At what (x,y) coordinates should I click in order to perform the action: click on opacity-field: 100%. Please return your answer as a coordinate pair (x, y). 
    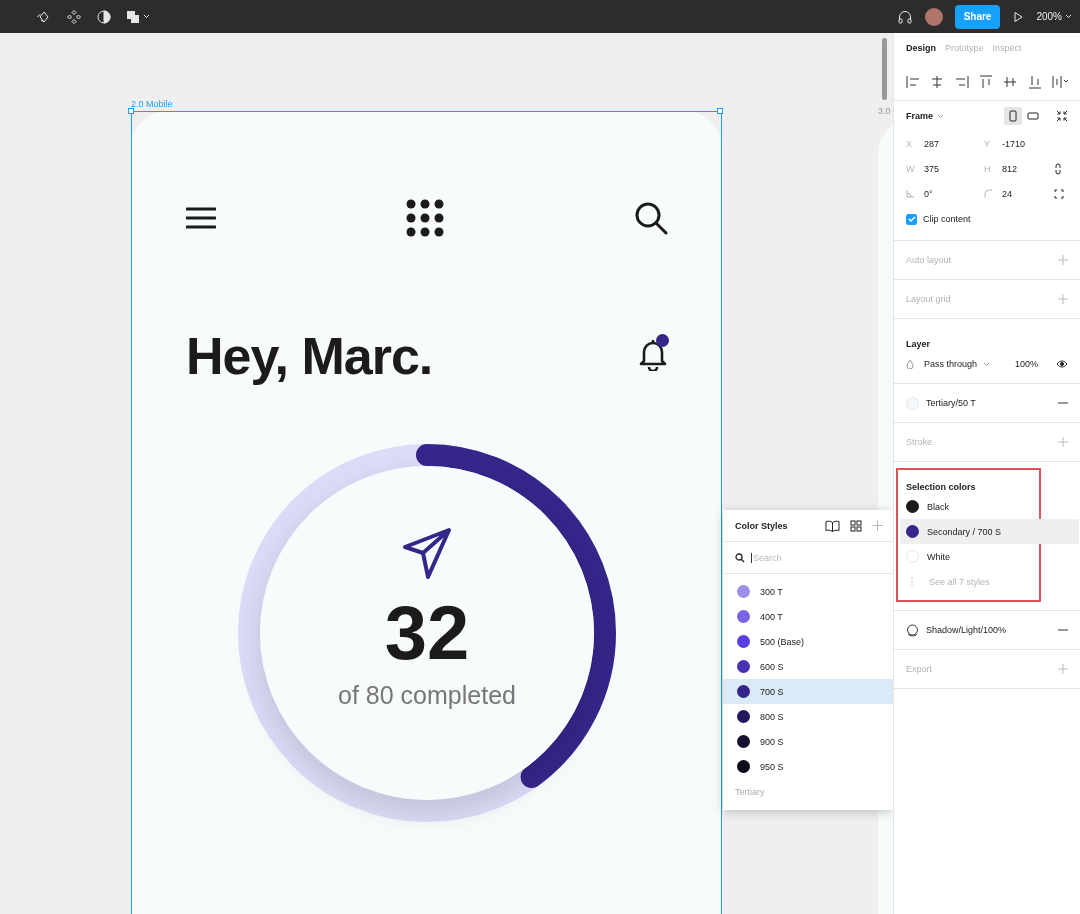
    Looking at the image, I should click on (1026, 364).